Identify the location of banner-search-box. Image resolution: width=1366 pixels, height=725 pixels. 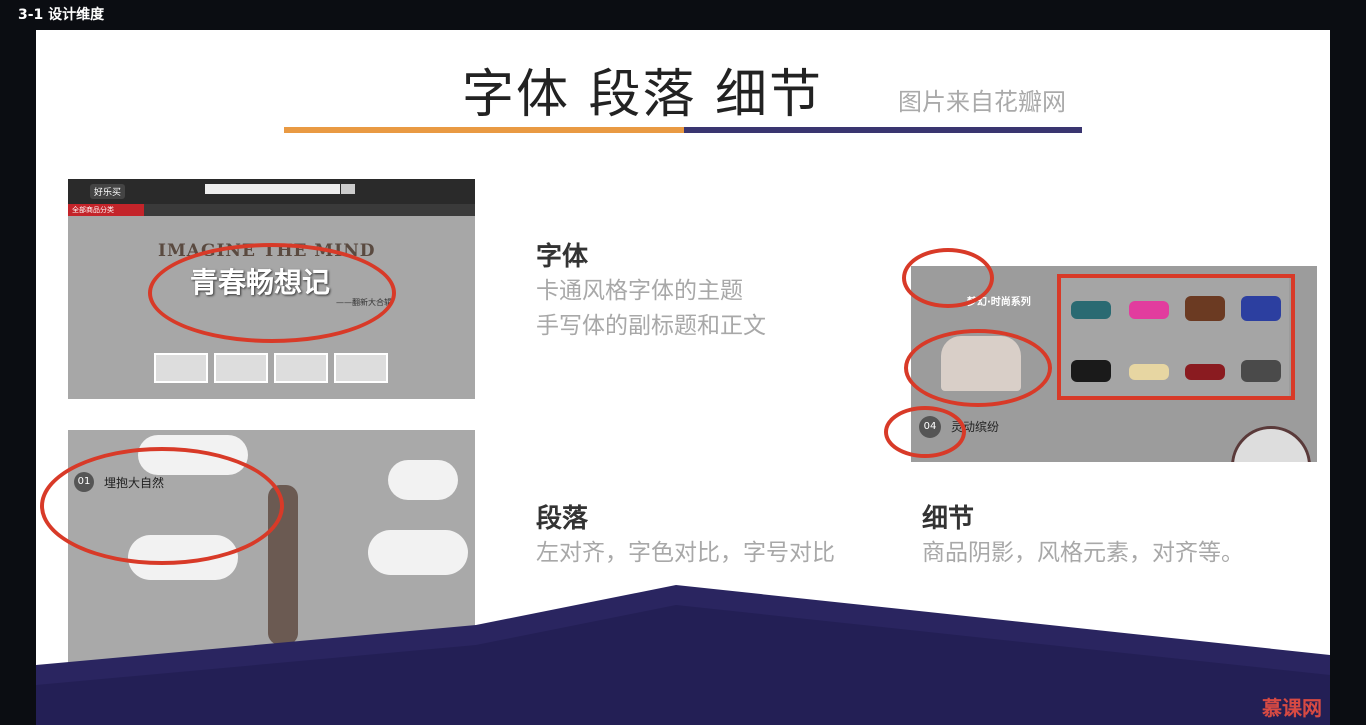
(272, 189).